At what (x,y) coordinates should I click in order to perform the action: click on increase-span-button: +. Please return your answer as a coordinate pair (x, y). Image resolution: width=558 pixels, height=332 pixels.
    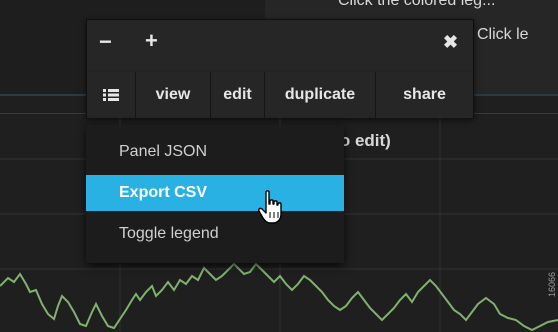
    Looking at the image, I should click on (151, 41).